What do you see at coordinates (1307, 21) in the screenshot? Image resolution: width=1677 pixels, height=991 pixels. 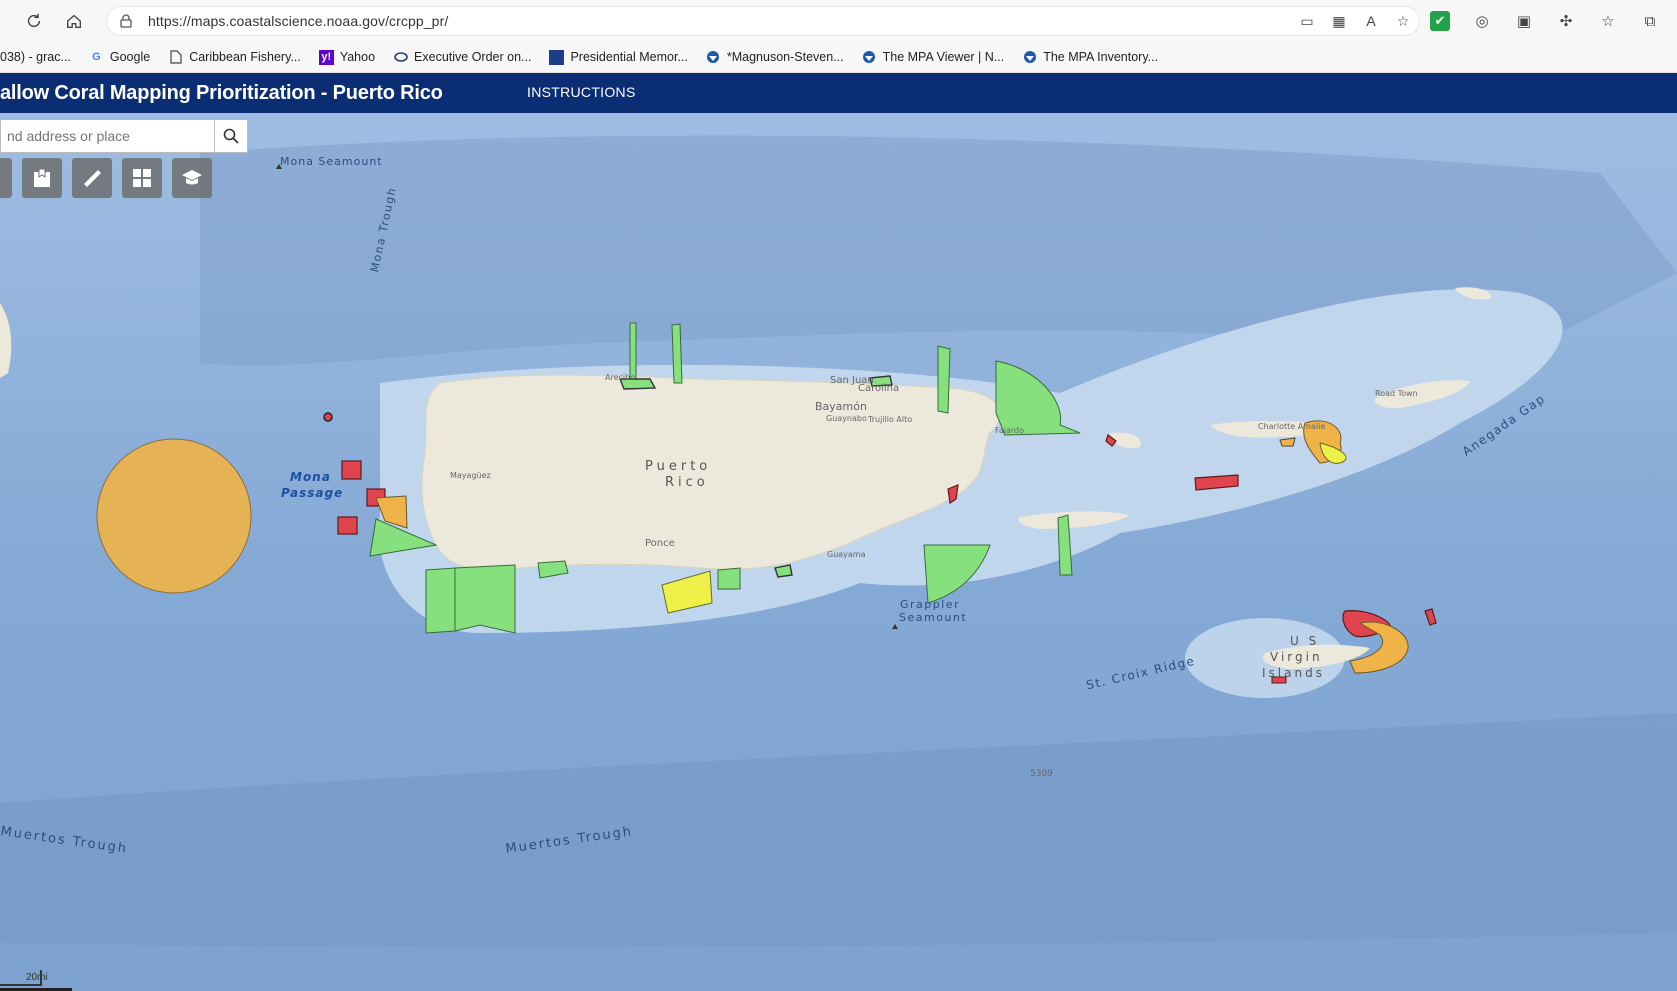 I see `app-available-icon: ▭` at bounding box center [1307, 21].